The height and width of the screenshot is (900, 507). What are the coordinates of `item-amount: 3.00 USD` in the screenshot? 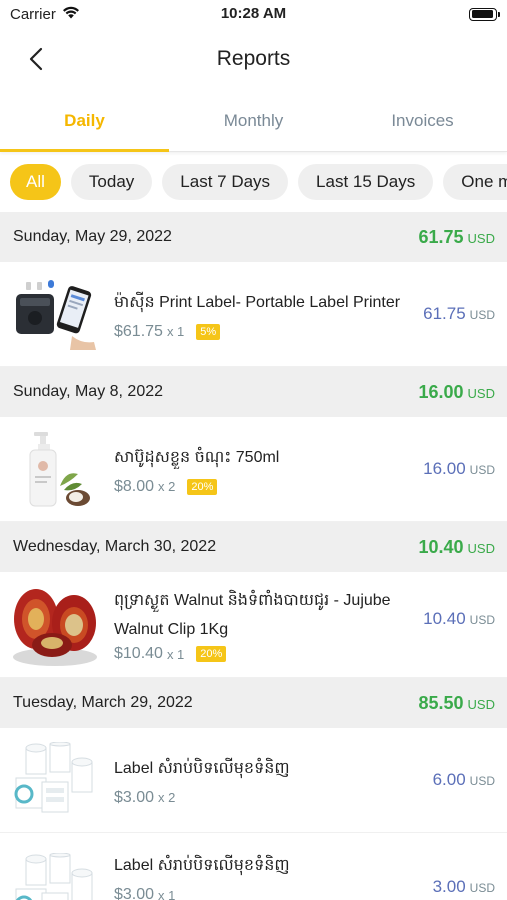 It's located at (464, 887).